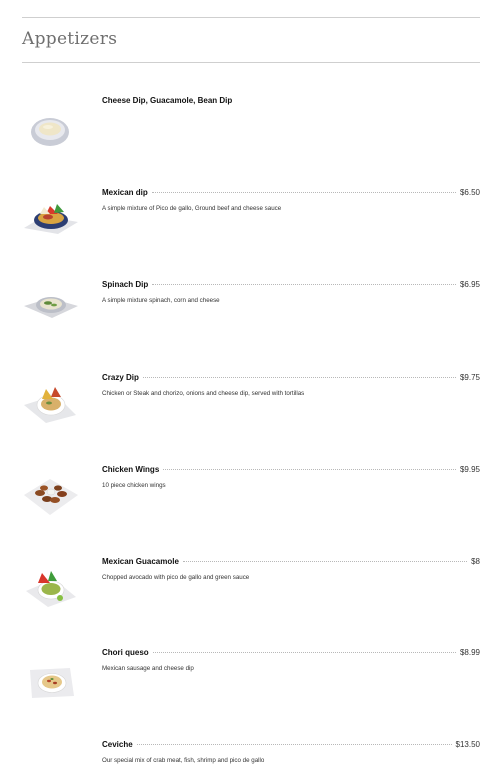 Image resolution: width=500 pixels, height=777 pixels. What do you see at coordinates (469, 469) in the screenshot?
I see `item-price: $9.95` at bounding box center [469, 469].